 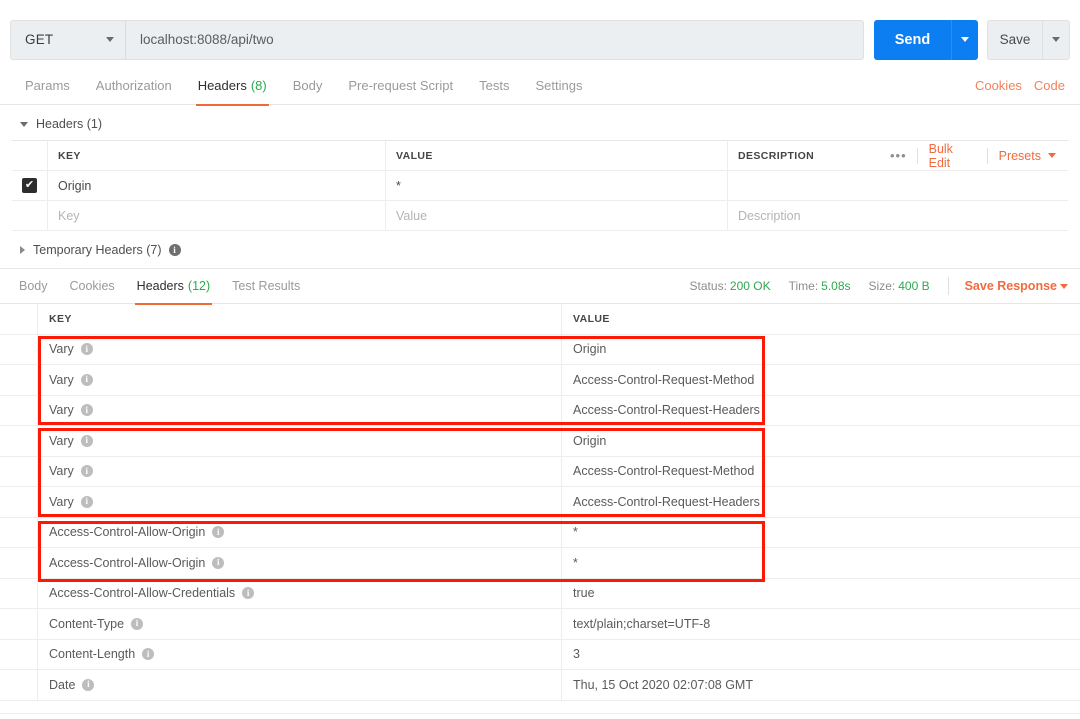 I want to click on bulk-edit-link: Bulk Edit, so click(x=952, y=156).